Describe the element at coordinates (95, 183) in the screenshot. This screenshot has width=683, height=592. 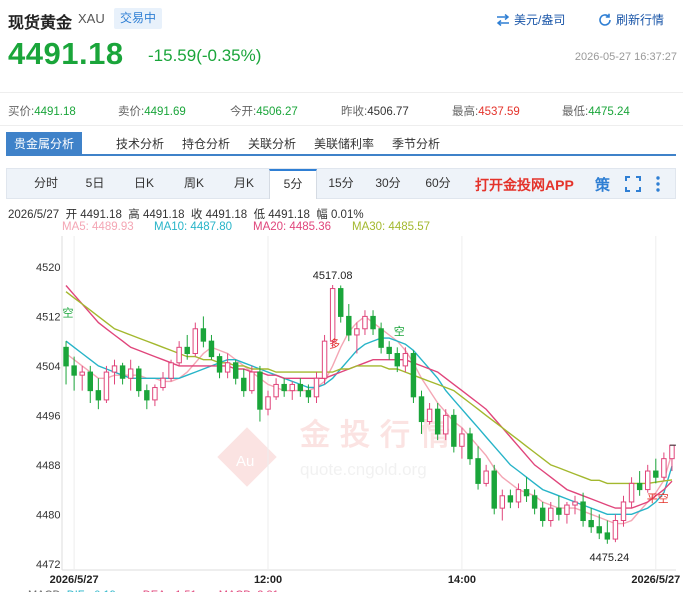
I see `tab-period-5day: 5日` at that location.